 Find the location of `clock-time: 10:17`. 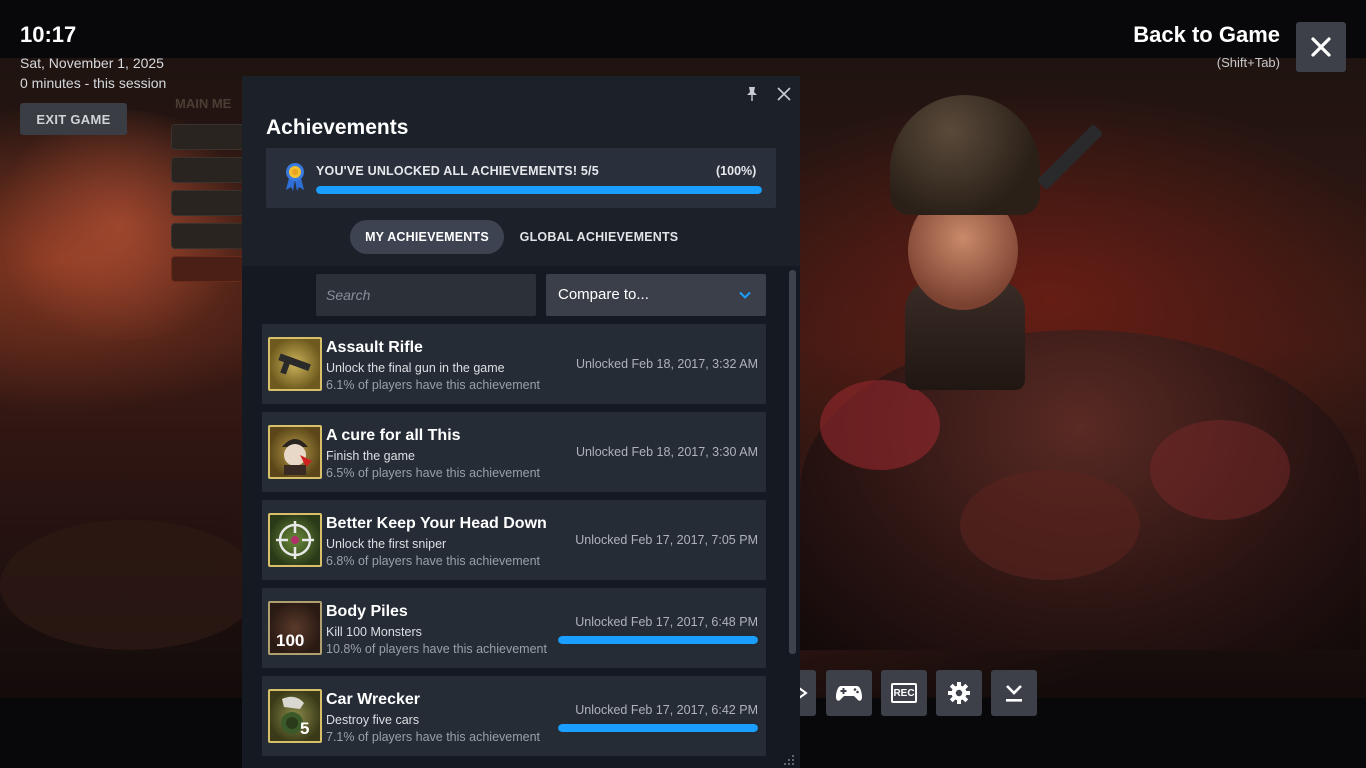

clock-time: 10:17 is located at coordinates (48, 34).